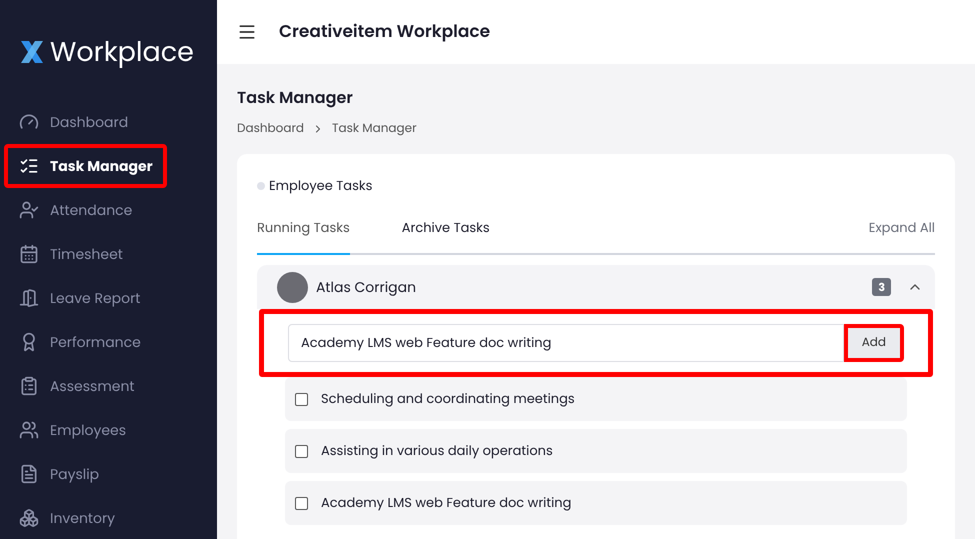  What do you see at coordinates (67, 517) in the screenshot?
I see `sidebar-item: Inventory` at bounding box center [67, 517].